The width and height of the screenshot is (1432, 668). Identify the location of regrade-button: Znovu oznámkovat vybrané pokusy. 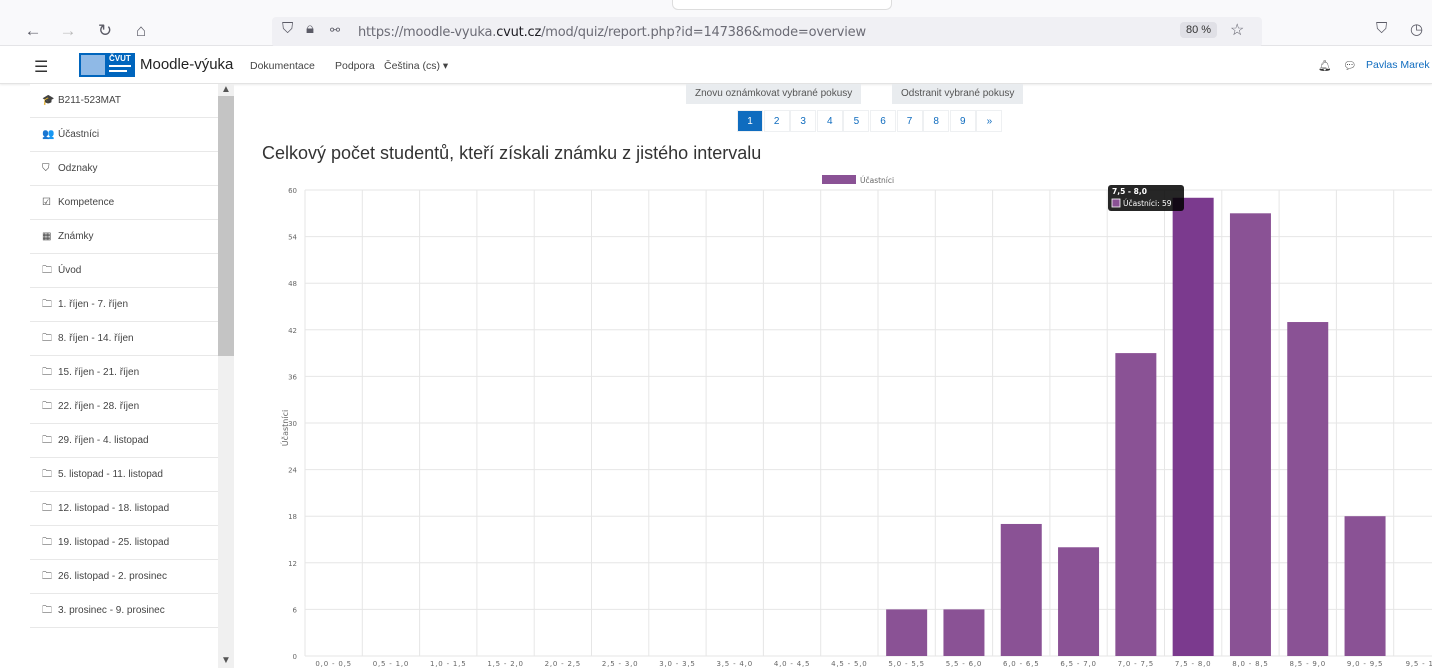
(774, 94).